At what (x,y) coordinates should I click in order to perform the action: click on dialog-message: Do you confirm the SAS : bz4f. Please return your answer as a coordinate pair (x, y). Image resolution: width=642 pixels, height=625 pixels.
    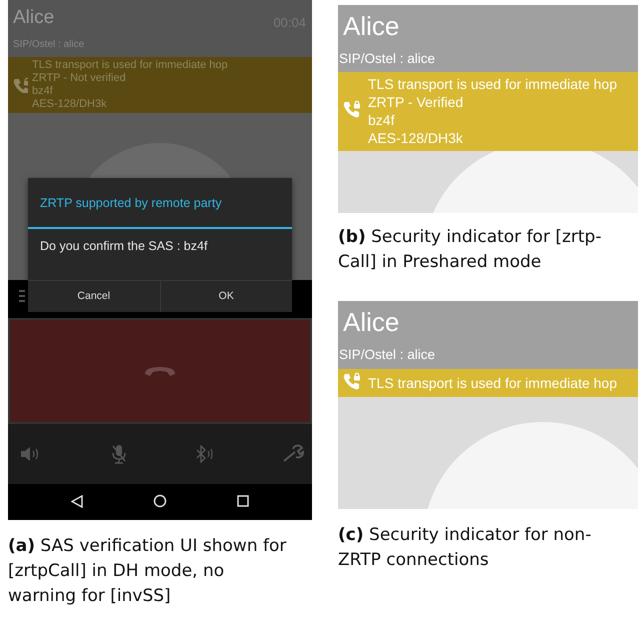
    Looking at the image, I should click on (123, 246).